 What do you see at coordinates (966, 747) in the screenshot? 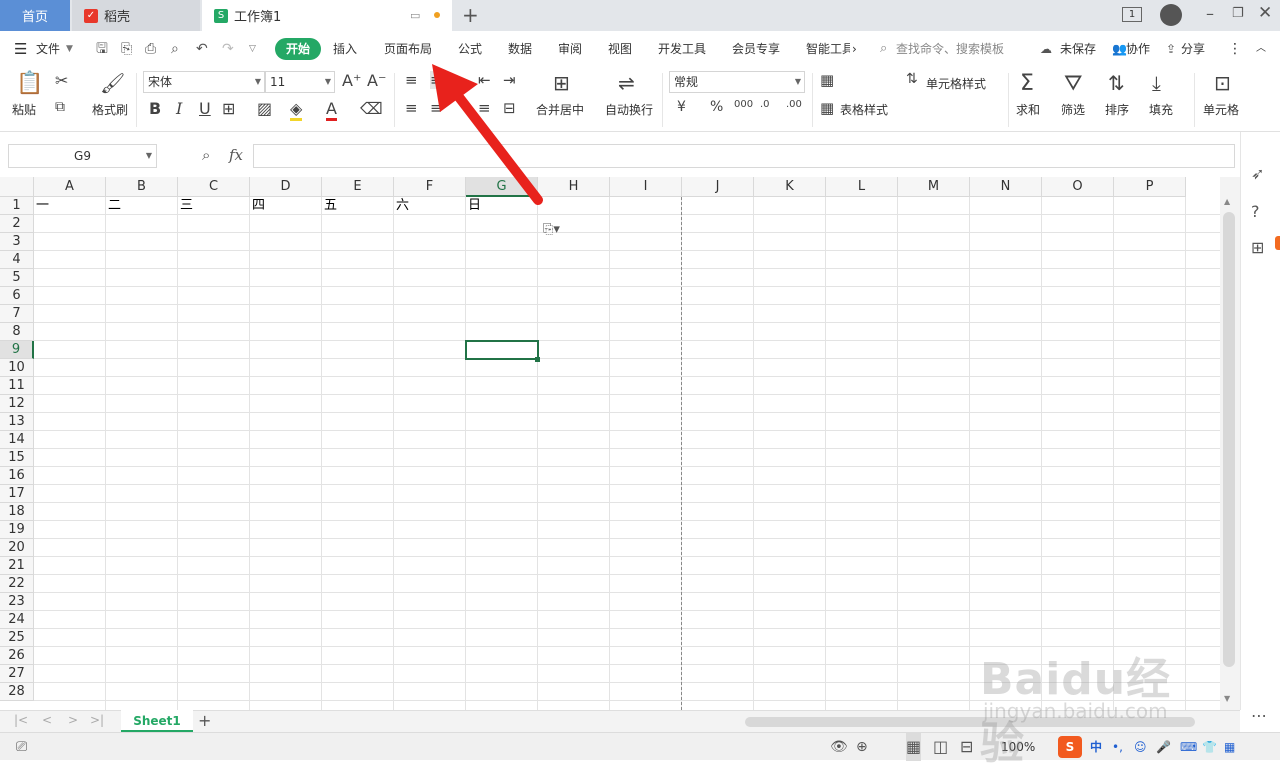
I see `page-break-view-icon: ⊟` at bounding box center [966, 747].